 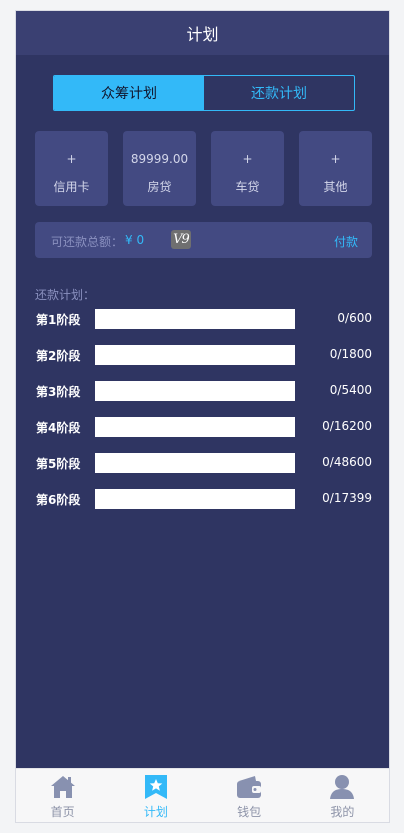 I want to click on profile-icon, so click(x=342, y=787).